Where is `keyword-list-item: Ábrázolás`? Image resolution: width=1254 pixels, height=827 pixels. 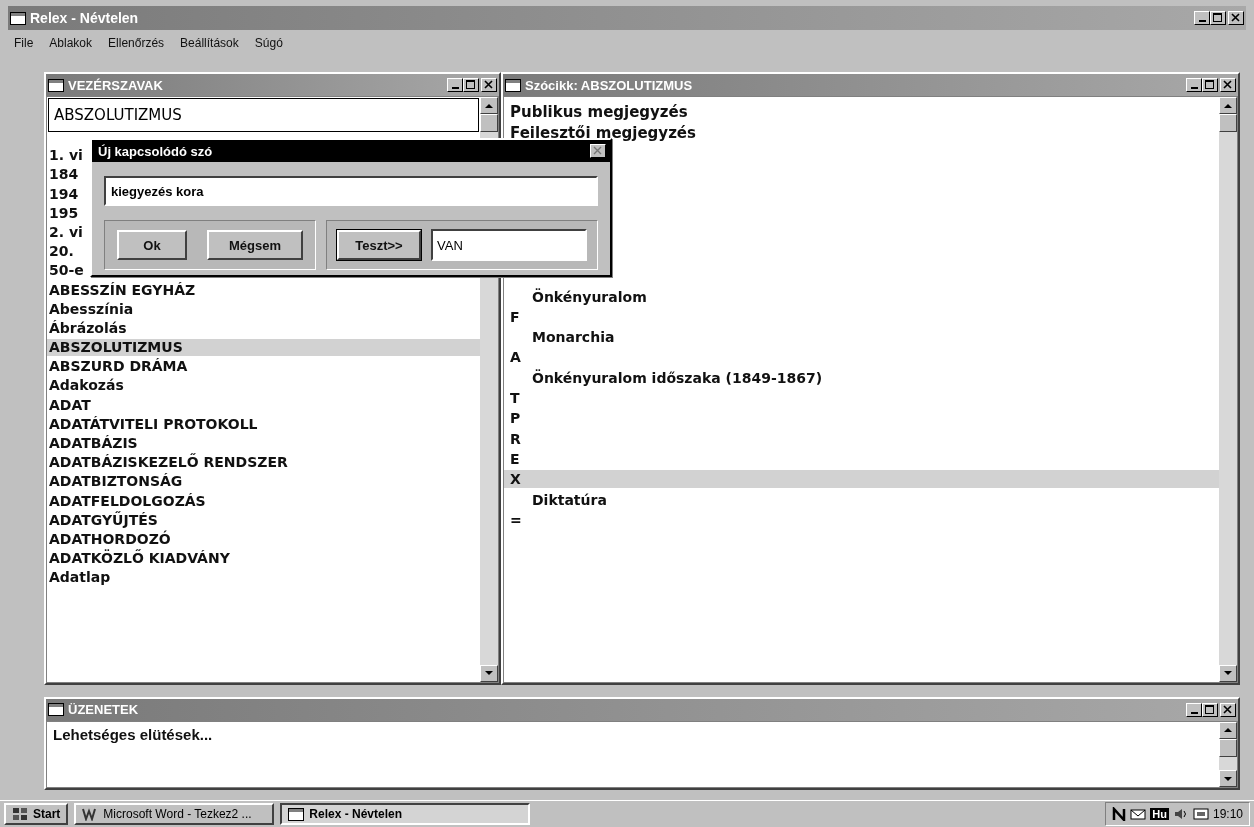 keyword-list-item: Ábrázolás is located at coordinates (87, 328).